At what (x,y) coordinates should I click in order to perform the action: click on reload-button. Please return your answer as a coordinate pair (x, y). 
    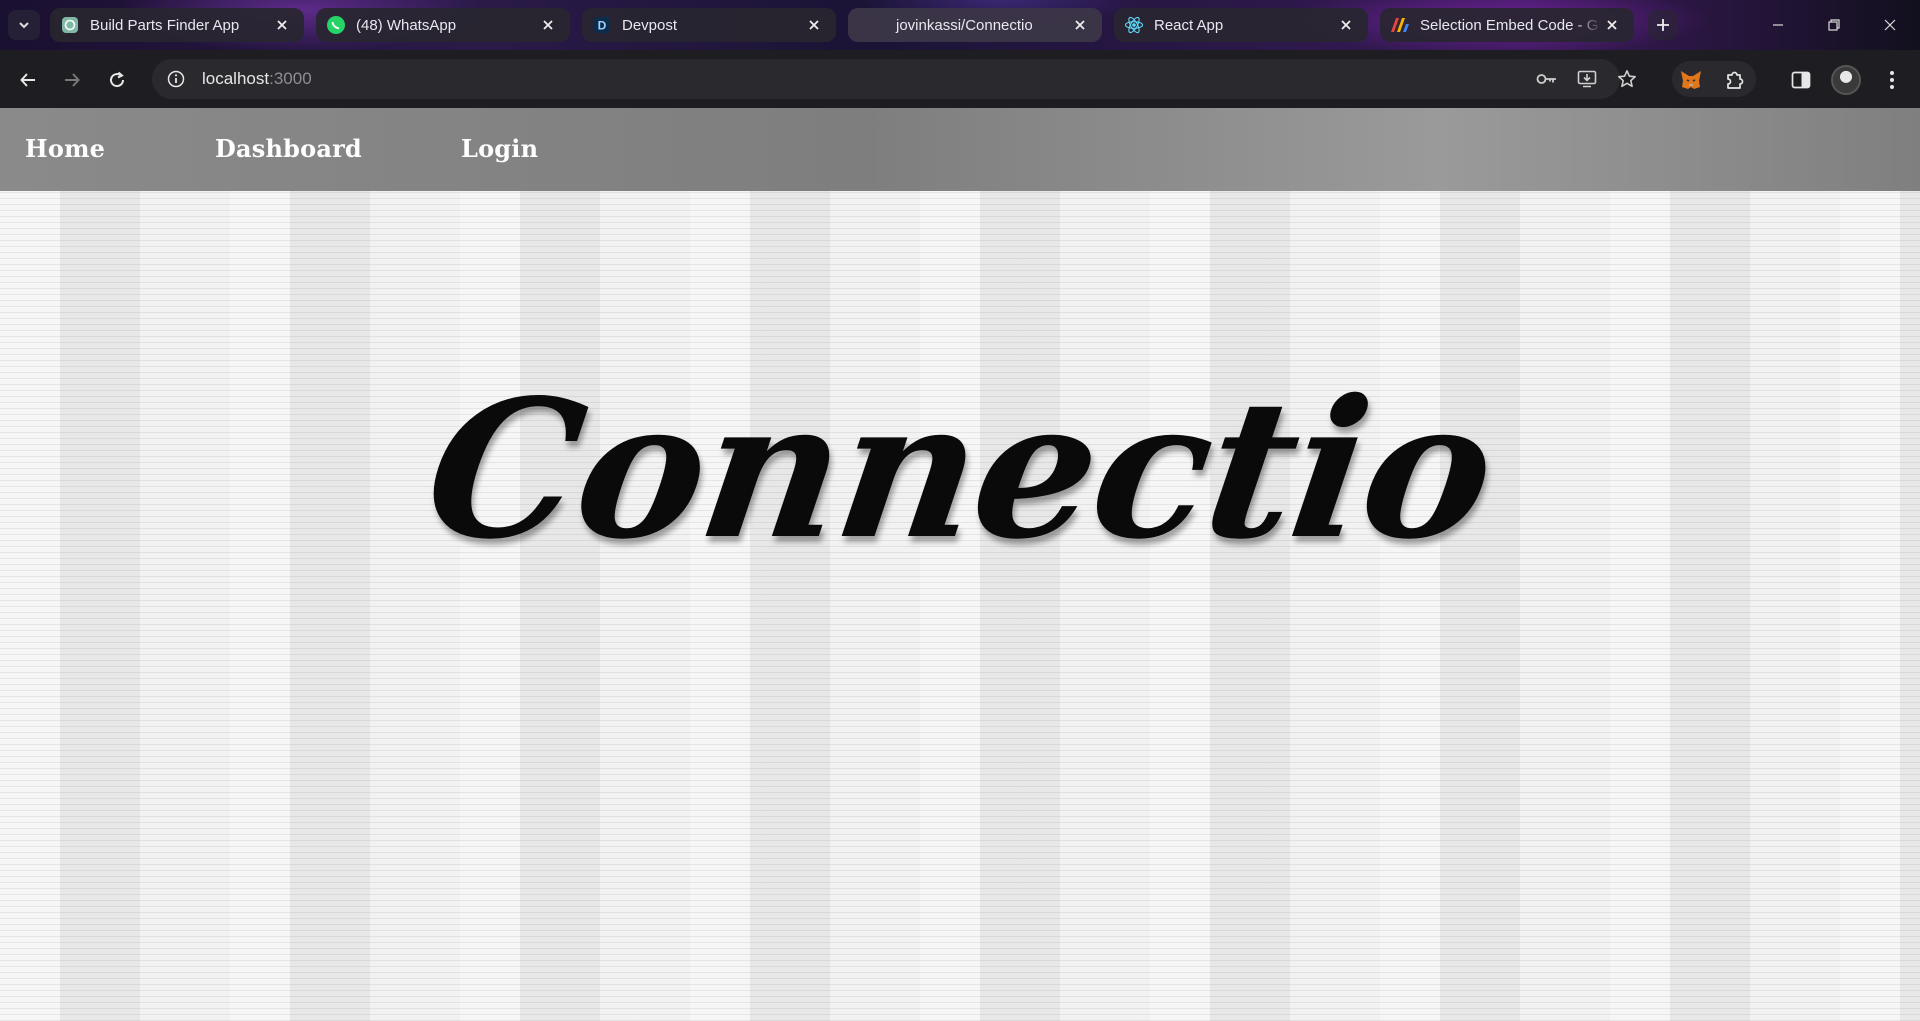
    Looking at the image, I should click on (117, 80).